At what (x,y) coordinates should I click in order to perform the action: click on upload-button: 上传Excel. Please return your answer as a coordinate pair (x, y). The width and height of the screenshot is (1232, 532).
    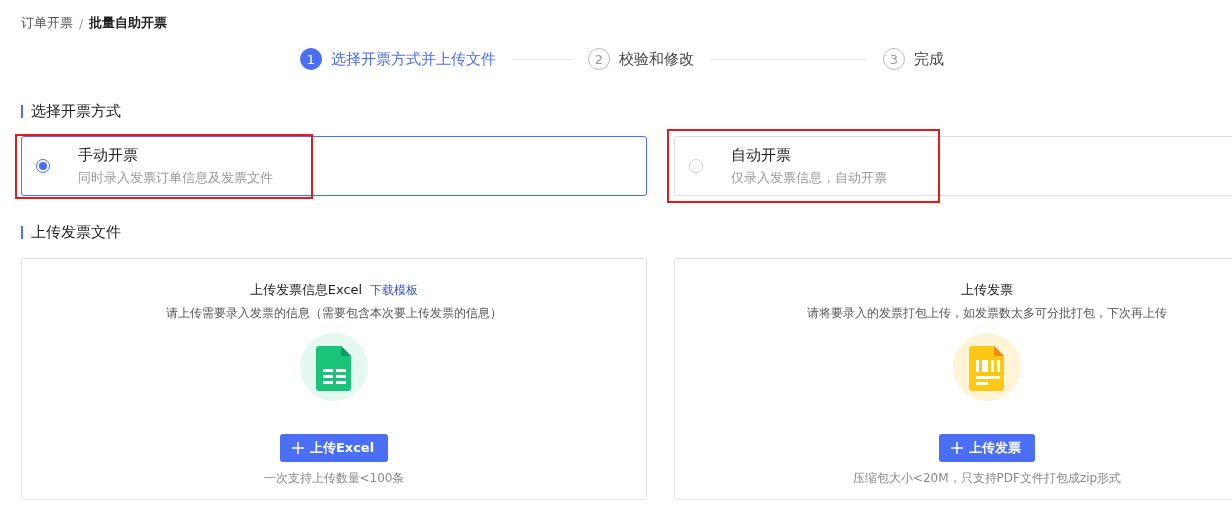
    Looking at the image, I should click on (334, 448).